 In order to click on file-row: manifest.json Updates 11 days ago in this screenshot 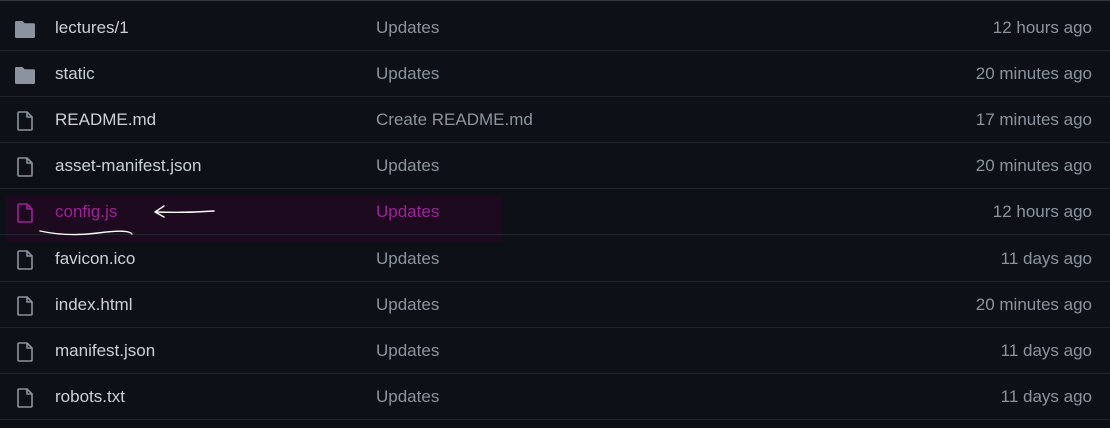, I will do `click(555, 351)`.